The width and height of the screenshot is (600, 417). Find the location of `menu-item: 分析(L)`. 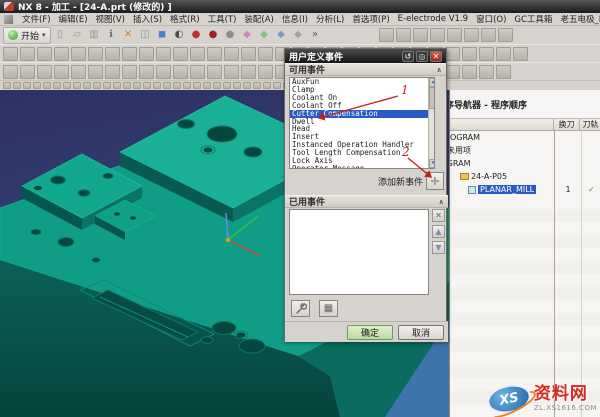

menu-item: 分析(L) is located at coordinates (330, 19).